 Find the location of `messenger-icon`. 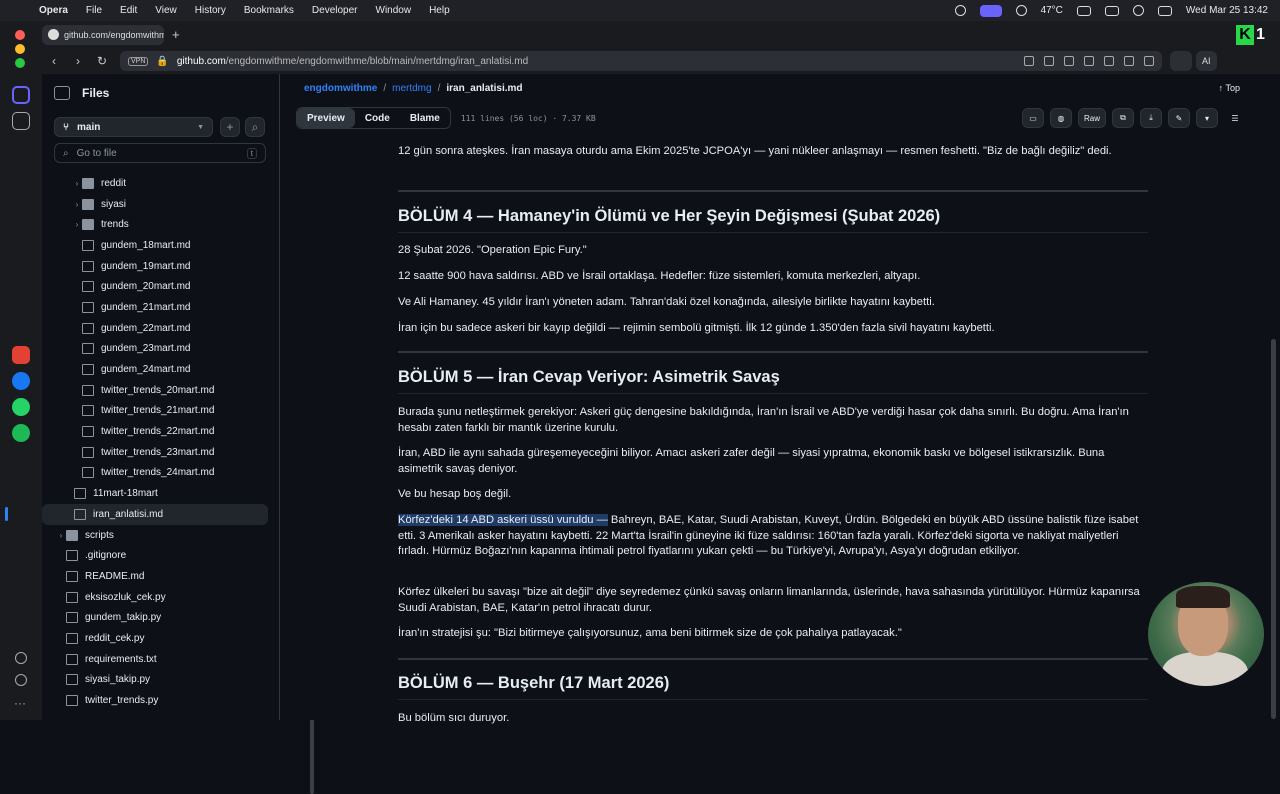

messenger-icon is located at coordinates (21, 381).